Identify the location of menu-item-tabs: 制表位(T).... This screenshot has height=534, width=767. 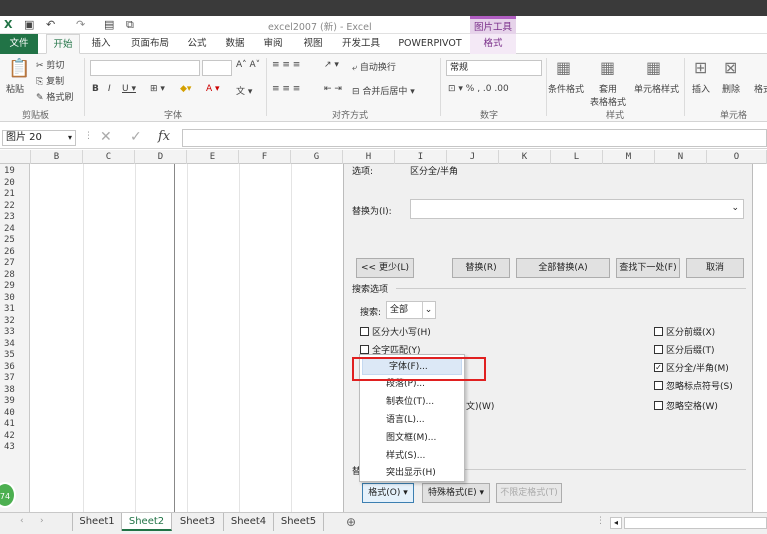
(412, 402).